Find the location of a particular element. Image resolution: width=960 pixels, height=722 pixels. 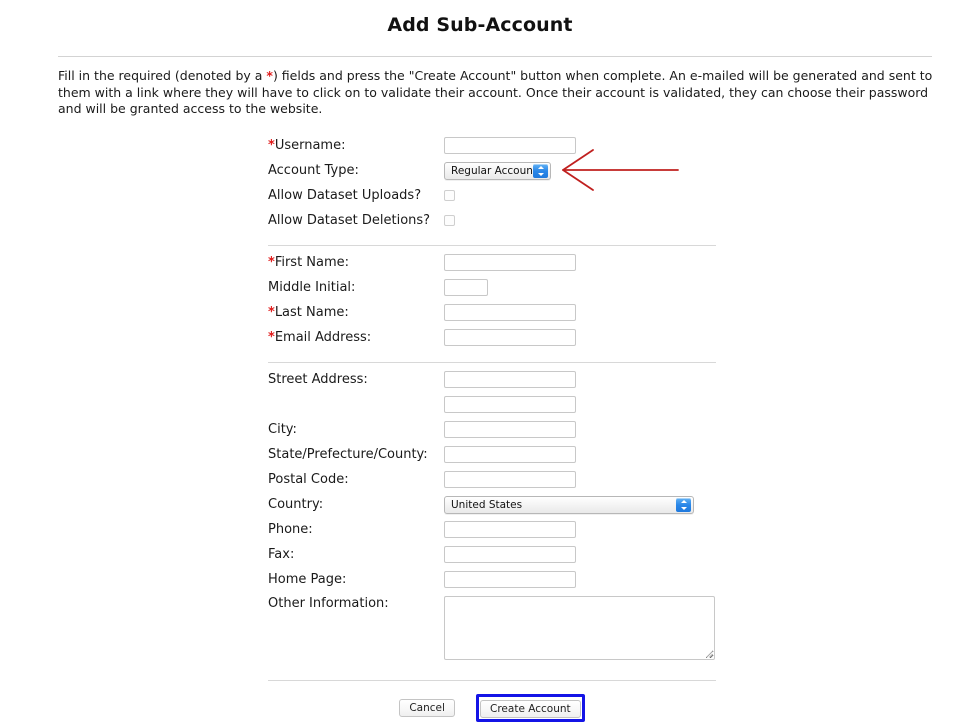

form-row-email: *Email Address: is located at coordinates (492, 337).